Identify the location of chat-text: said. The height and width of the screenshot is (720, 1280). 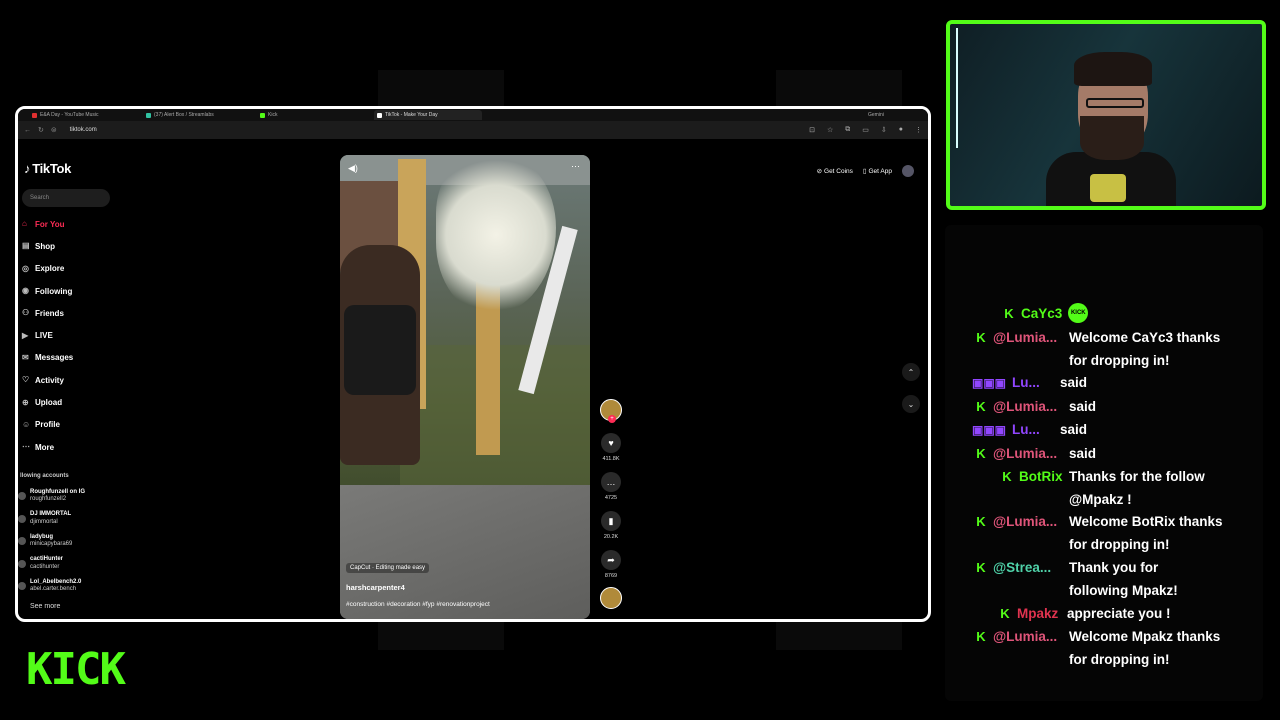
(1074, 382).